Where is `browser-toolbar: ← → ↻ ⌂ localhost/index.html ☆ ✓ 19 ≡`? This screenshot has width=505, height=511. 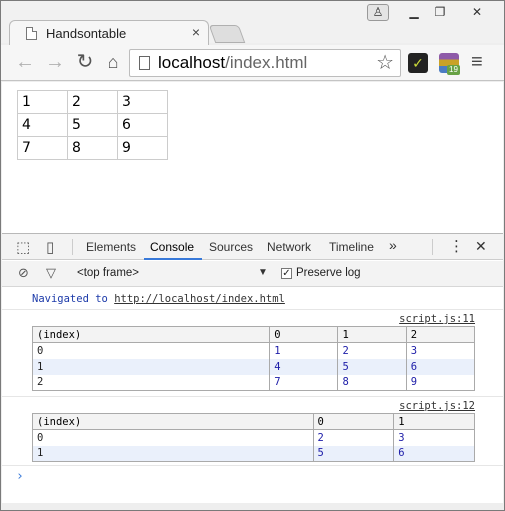
browser-toolbar: ← → ↻ ⌂ localhost/index.html ☆ ✓ 19 ≡ is located at coordinates (252, 63).